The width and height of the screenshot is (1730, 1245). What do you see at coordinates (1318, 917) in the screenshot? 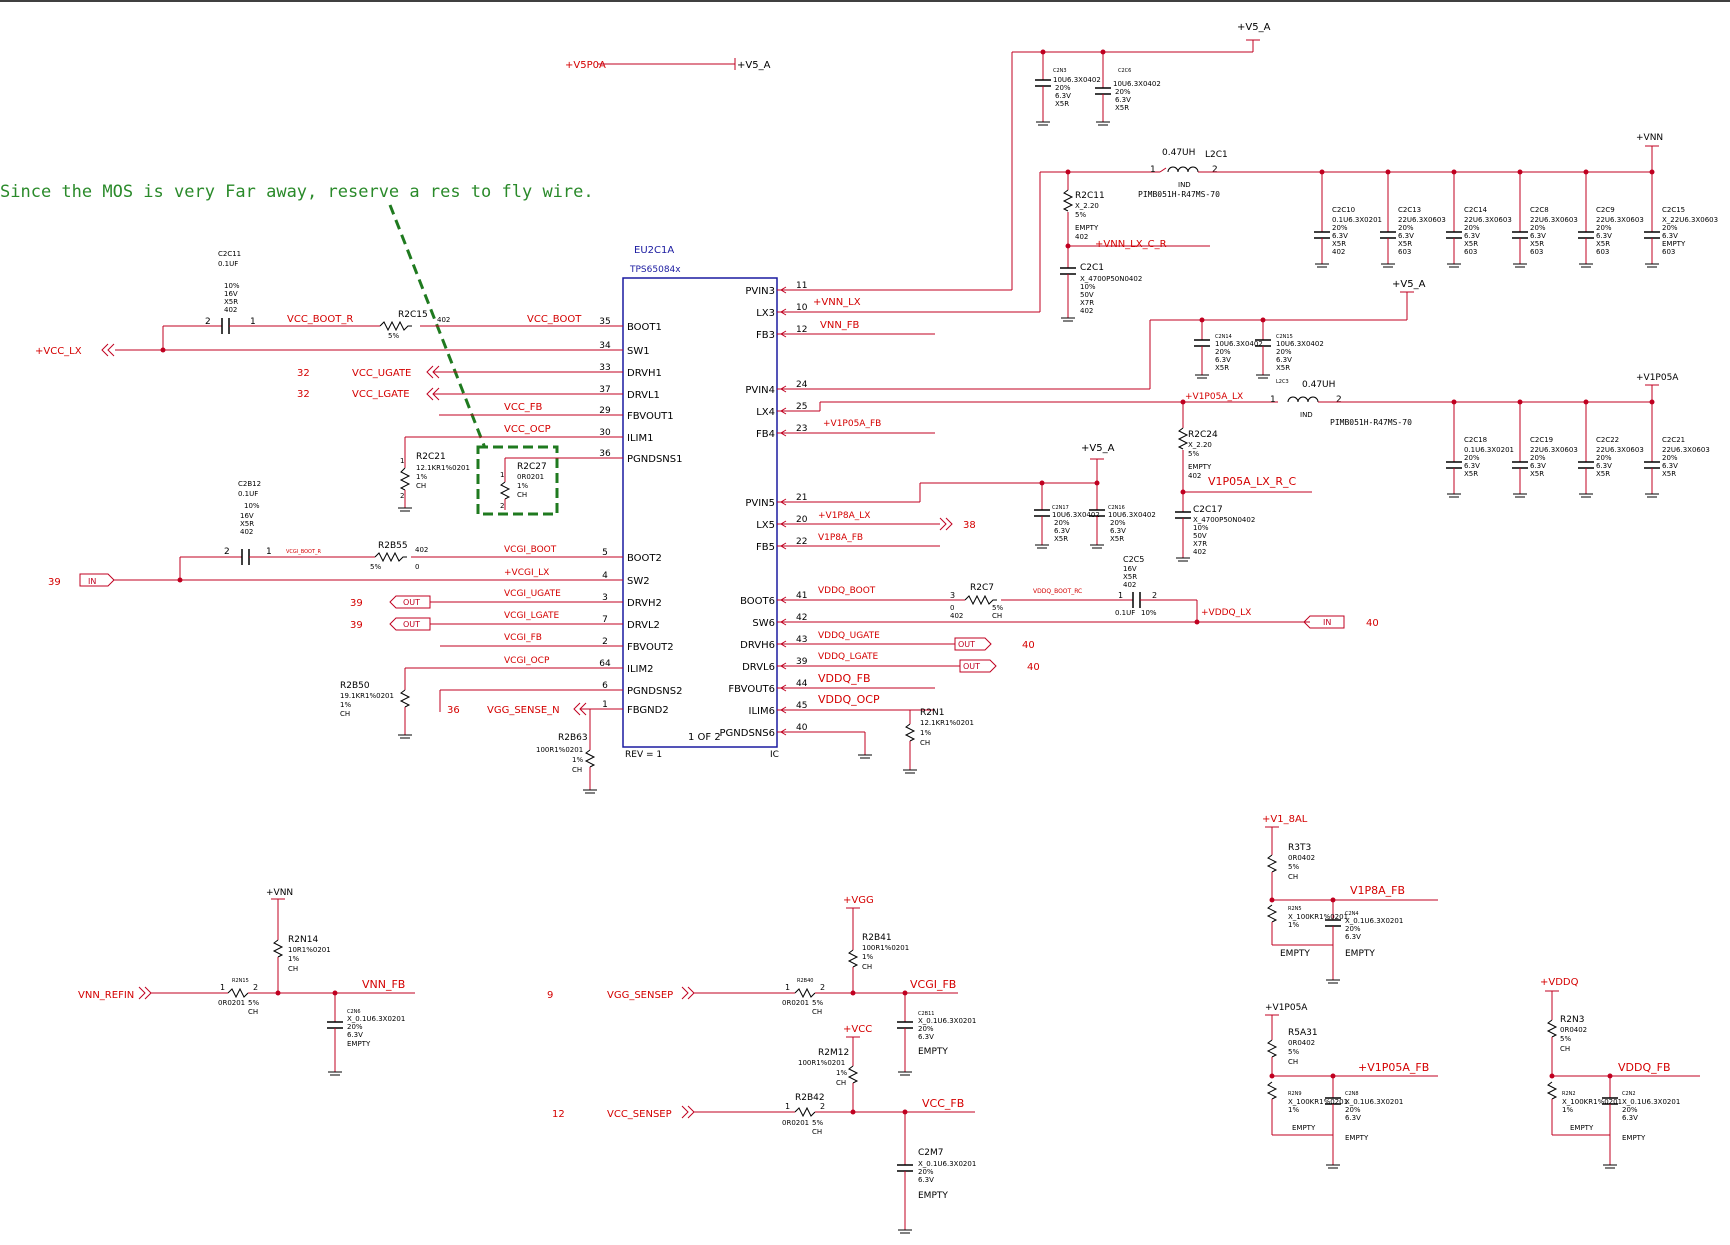
I see `svg-text: X_100KR1%0201` at bounding box center [1318, 917].